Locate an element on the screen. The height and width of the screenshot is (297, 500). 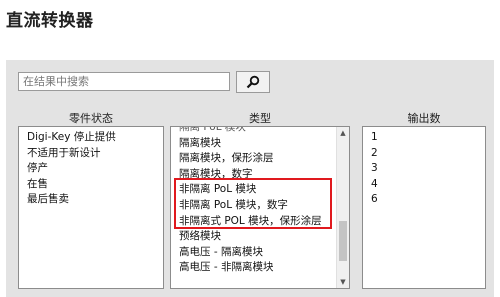
list-item-partial: 隔离 PoL 模块 is located at coordinates (254, 131).